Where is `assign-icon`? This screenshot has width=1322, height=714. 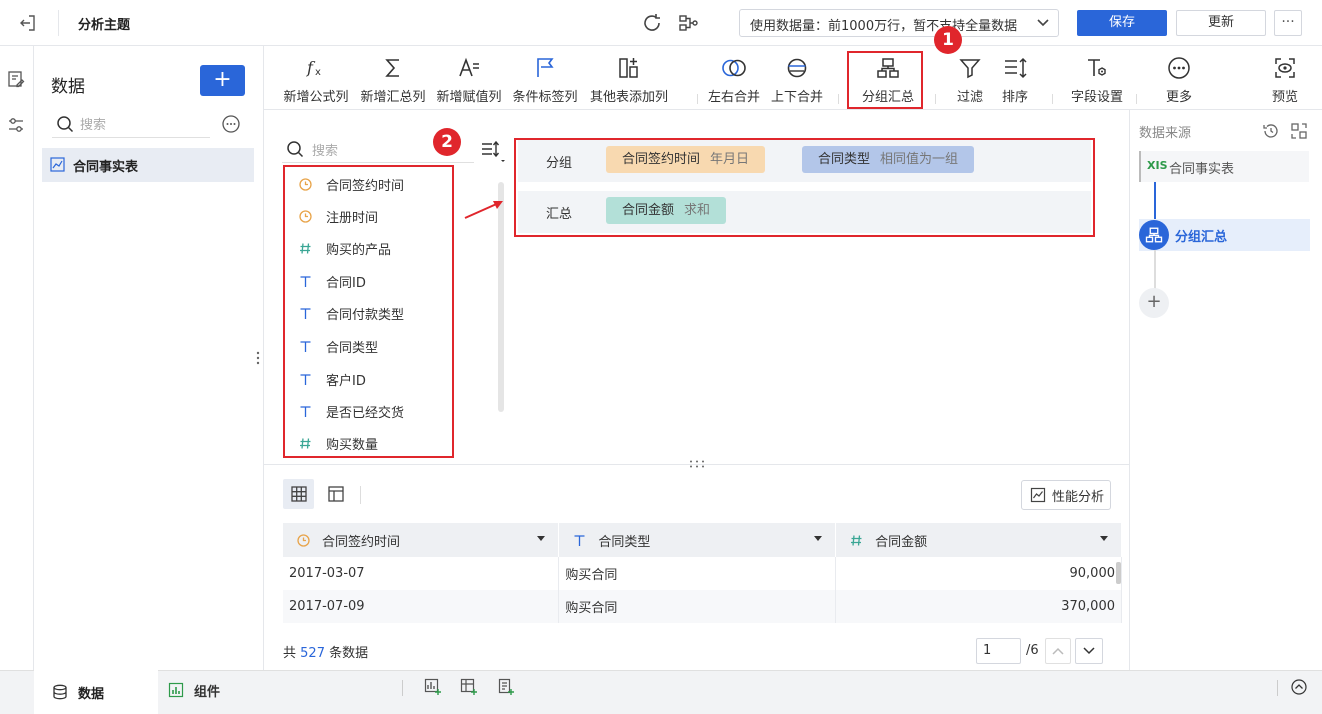
assign-icon is located at coordinates (469, 68).